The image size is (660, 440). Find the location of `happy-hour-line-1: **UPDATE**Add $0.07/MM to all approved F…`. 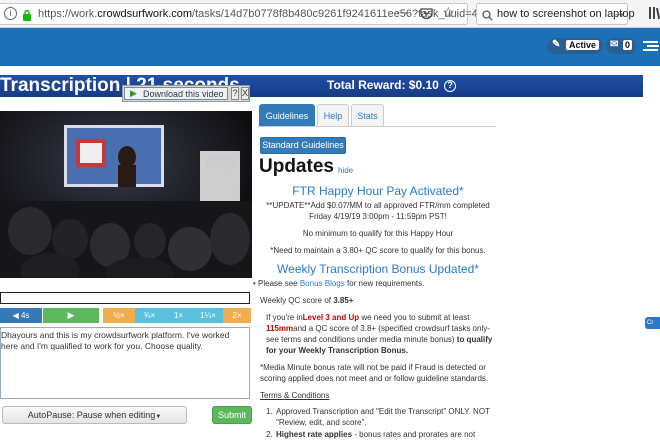

happy-hour-line-1: **UPDATE**Add $0.07/MM to all approved F… is located at coordinates (378, 205).